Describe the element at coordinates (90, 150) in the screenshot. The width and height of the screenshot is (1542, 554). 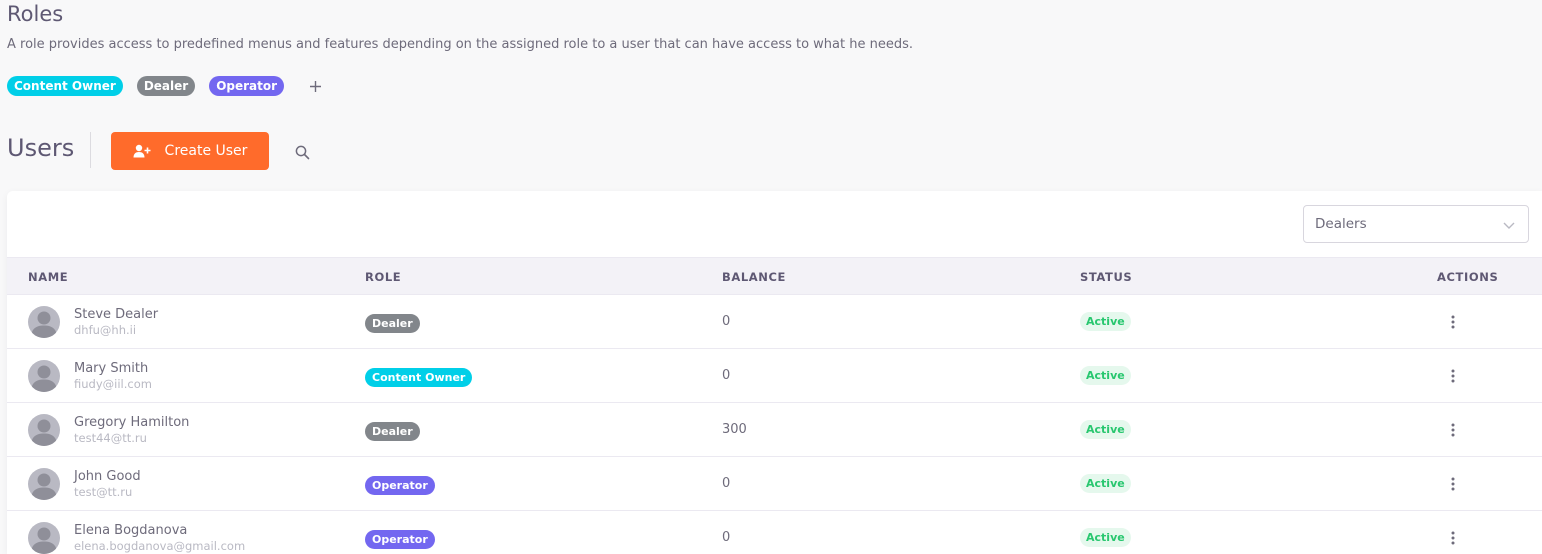
I see `title-divider` at that location.